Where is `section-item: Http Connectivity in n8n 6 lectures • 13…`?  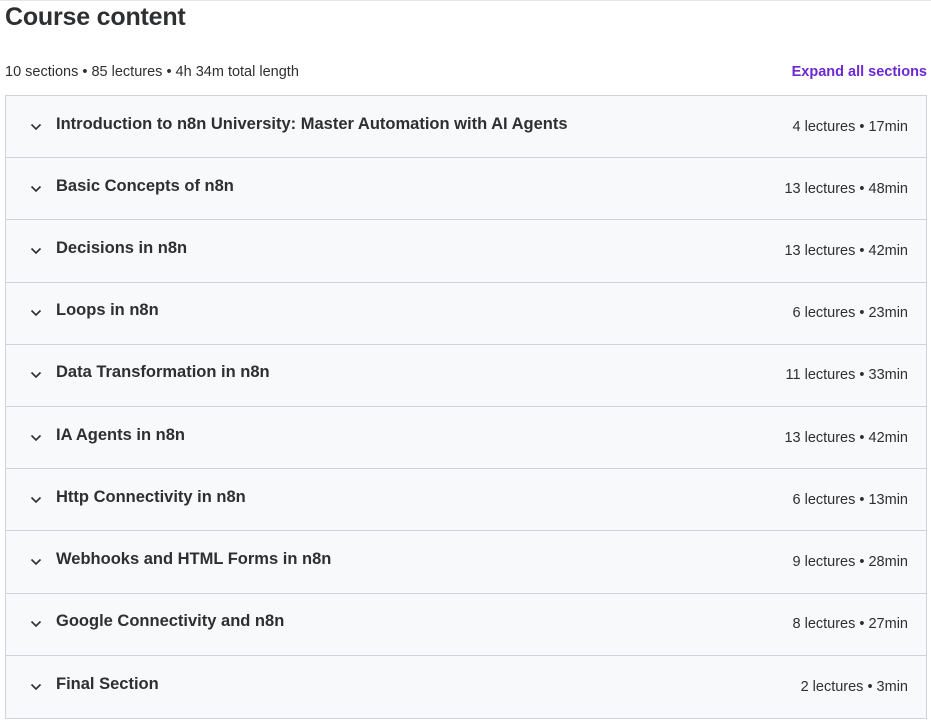 section-item: Http Connectivity in n8n 6 lectures • 13… is located at coordinates (466, 500).